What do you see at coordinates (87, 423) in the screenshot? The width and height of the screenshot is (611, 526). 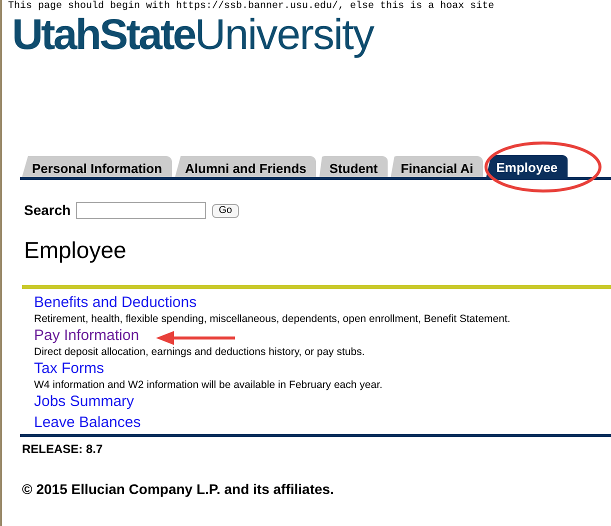 I see `menu-link: Leave Balances` at bounding box center [87, 423].